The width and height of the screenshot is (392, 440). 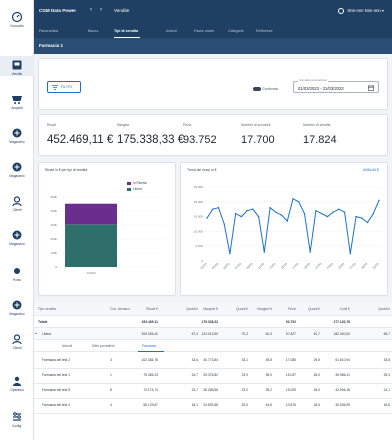 What do you see at coordinates (361, 11) in the screenshot?
I see `user-menu: Nnn-nnn Nnn-nnn ▾` at bounding box center [361, 11].